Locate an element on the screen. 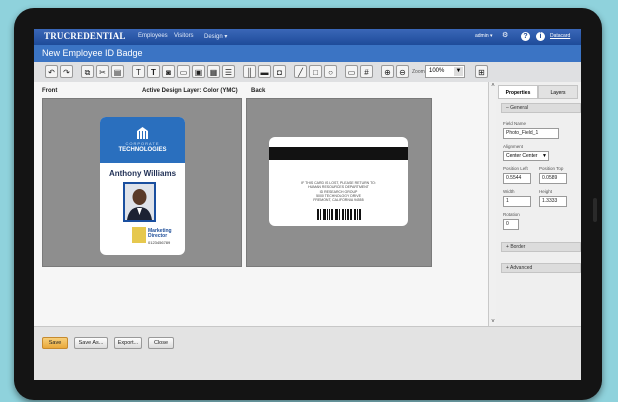 The height and width of the screenshot is (402, 618). zoom-select: 100% ▼ is located at coordinates (445, 71).